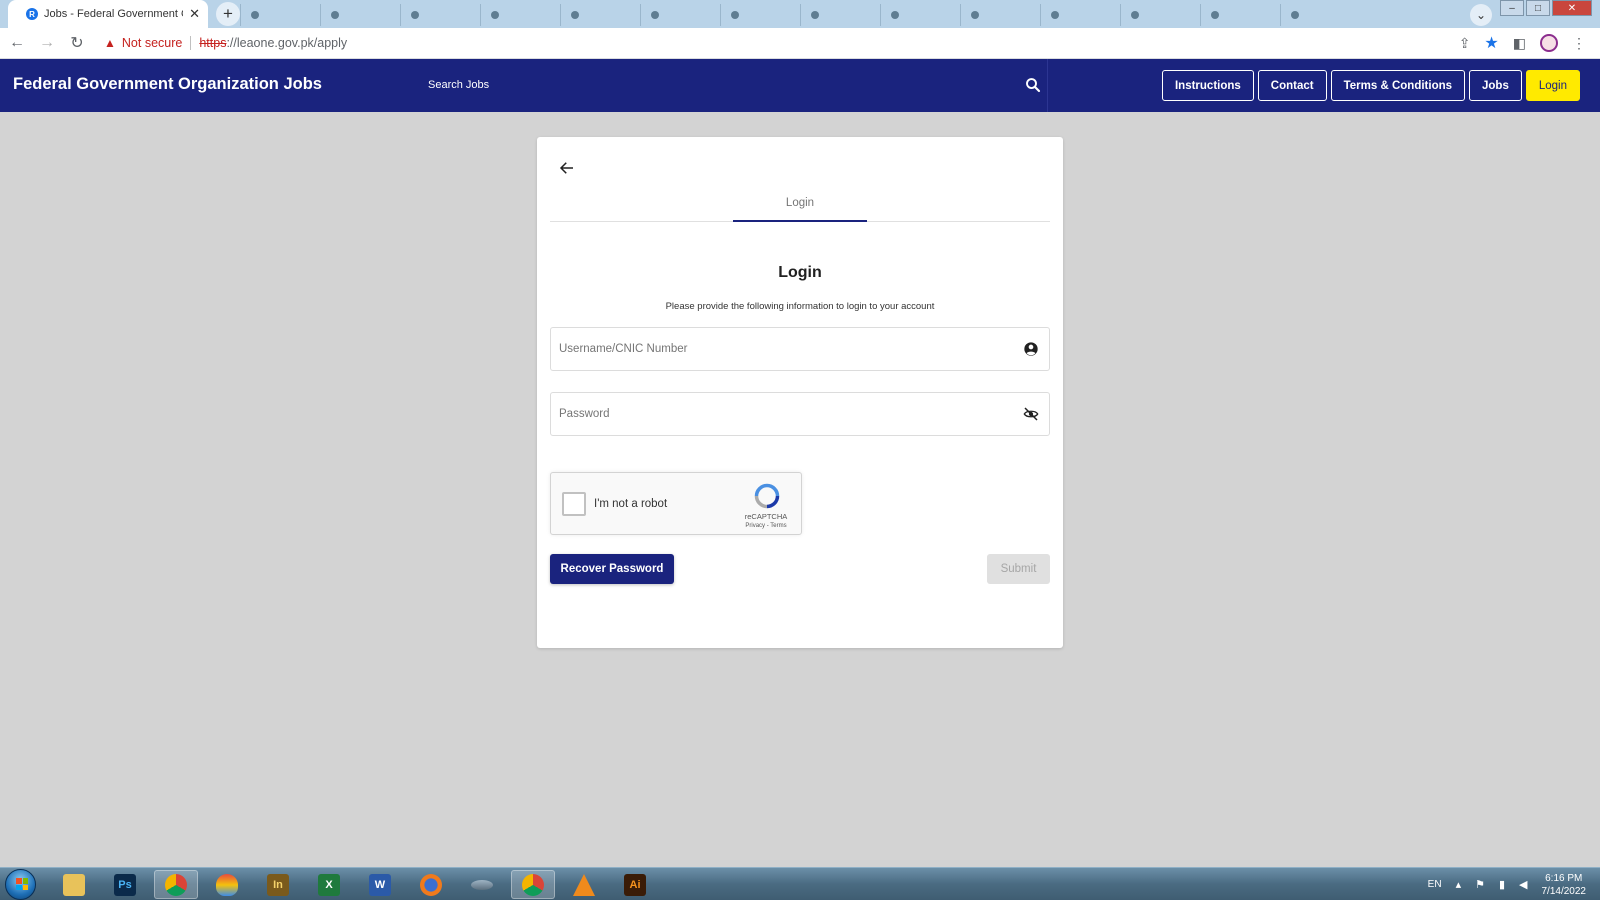 Image resolution: width=1600 pixels, height=900 pixels. Describe the element at coordinates (1502, 884) in the screenshot. I see `network-signal-icon: ▮` at that location.